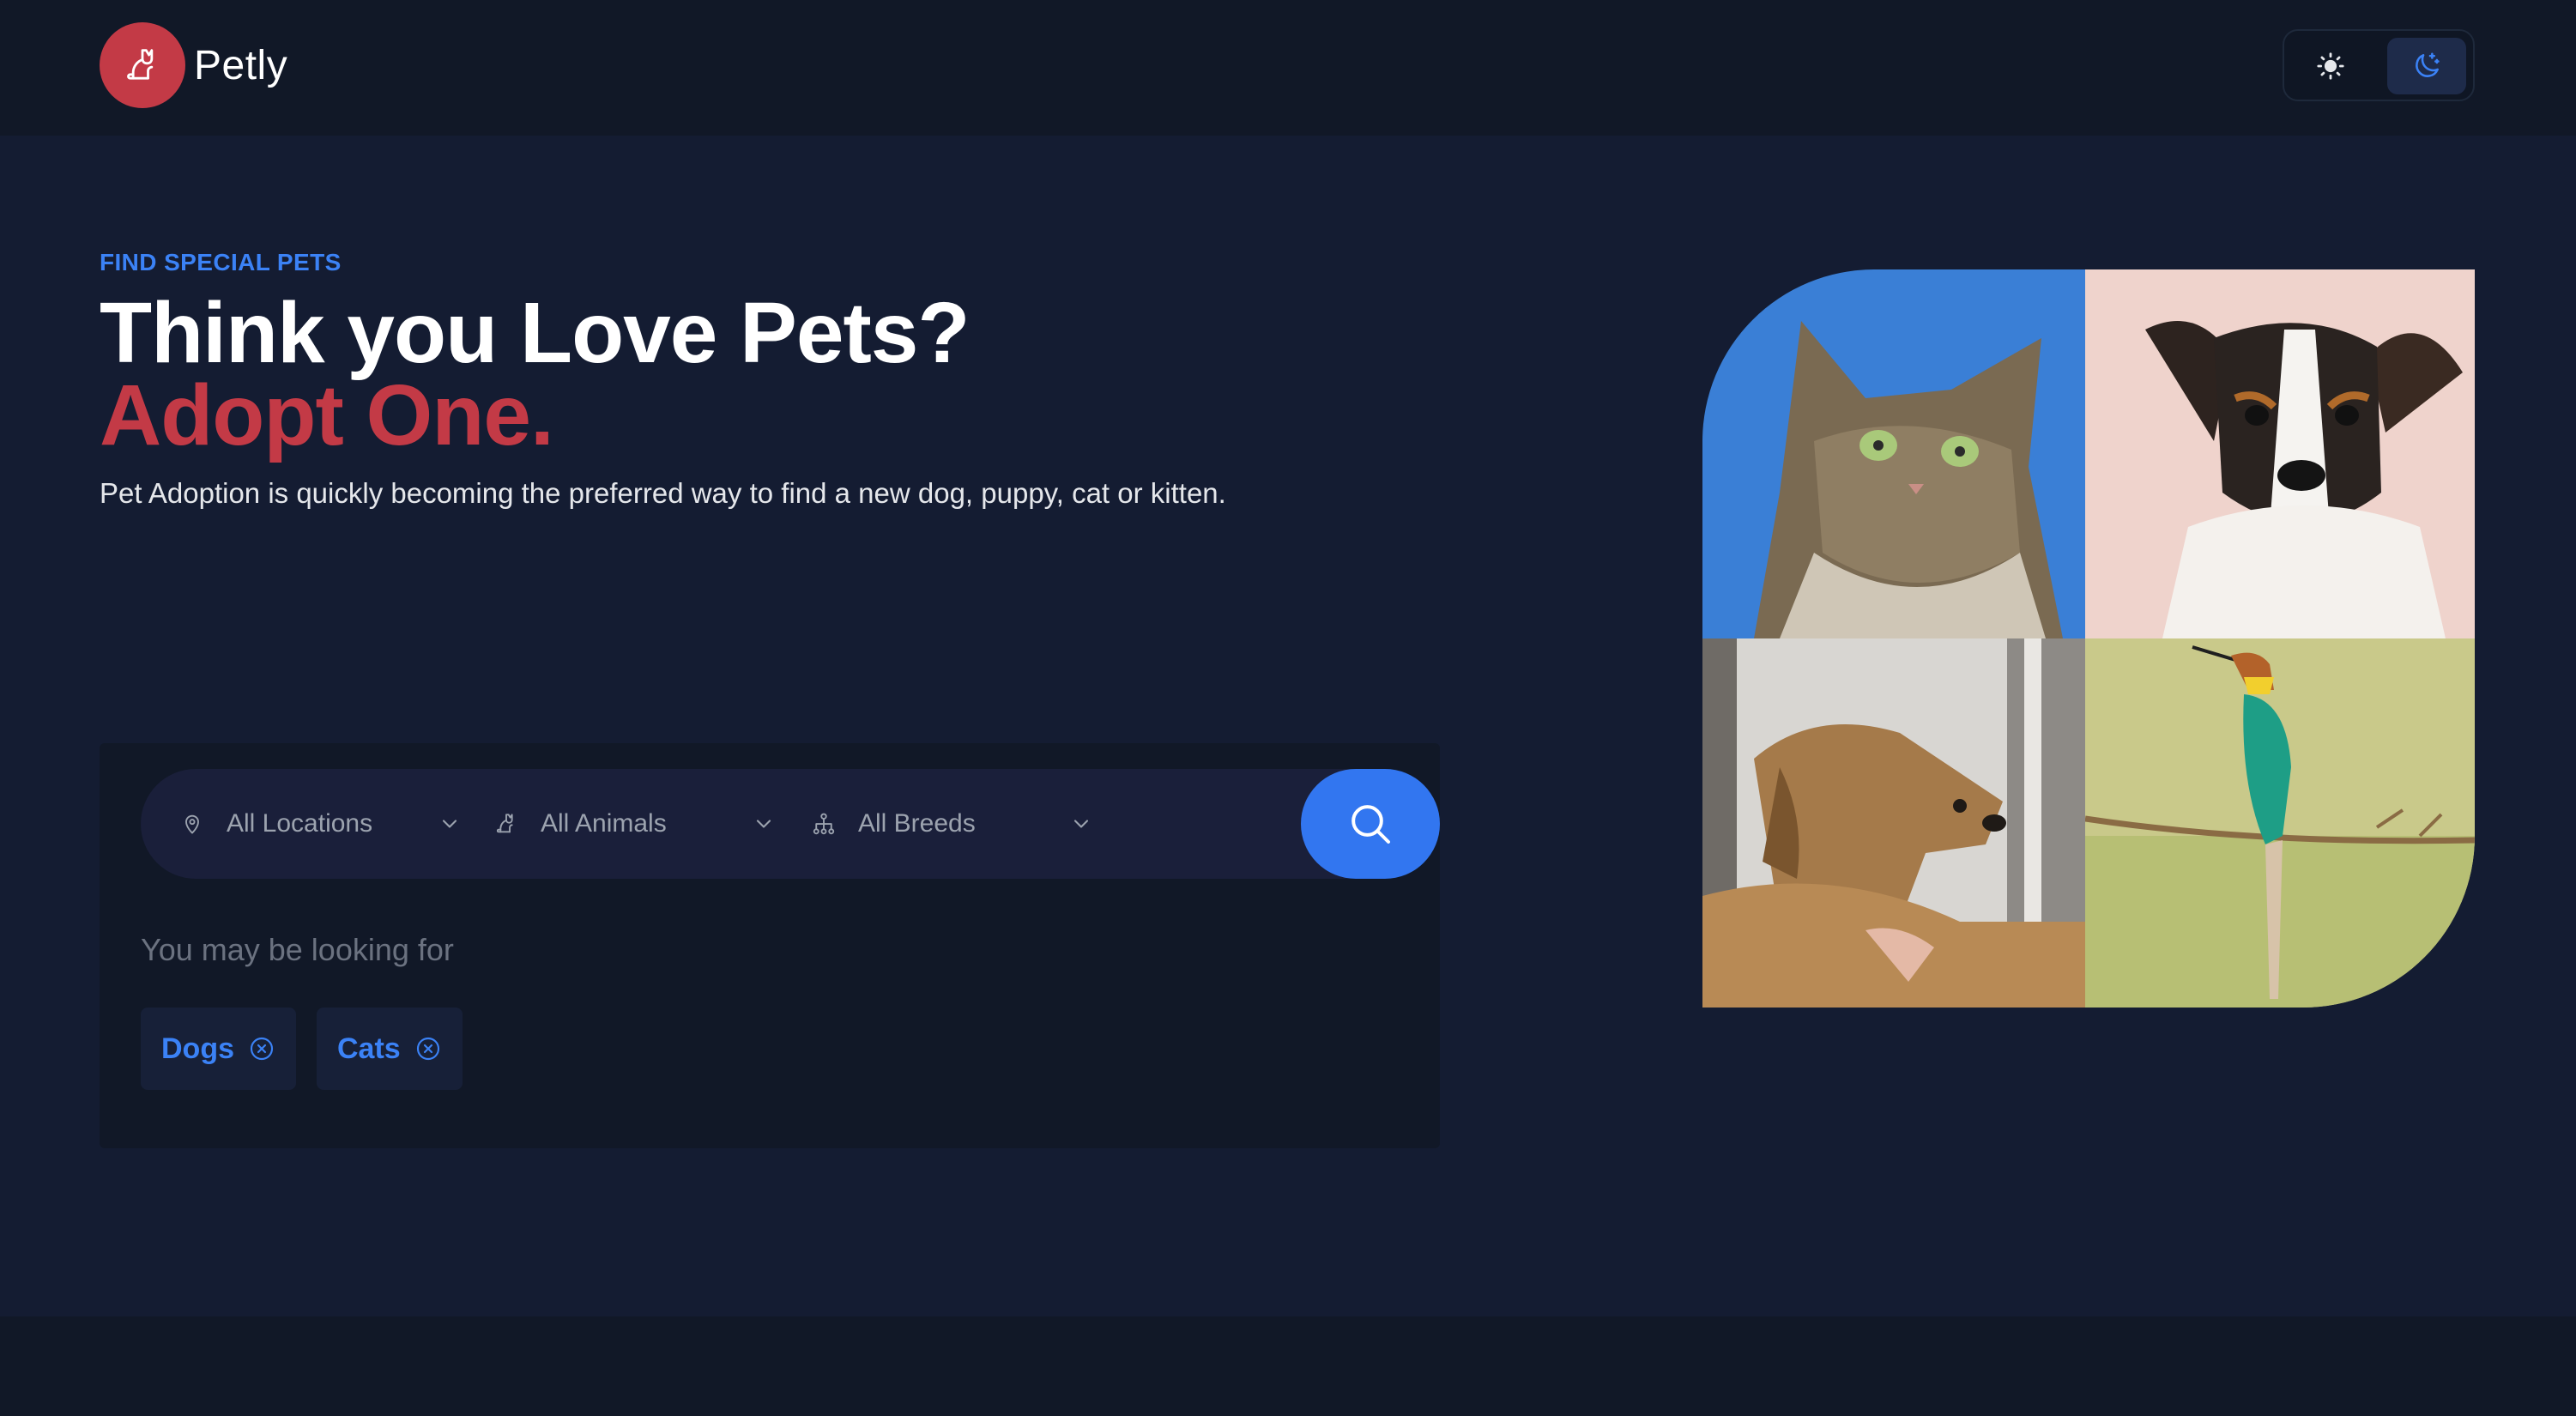 The image size is (2576, 1416). What do you see at coordinates (824, 824) in the screenshot?
I see `hierarchy-icon` at bounding box center [824, 824].